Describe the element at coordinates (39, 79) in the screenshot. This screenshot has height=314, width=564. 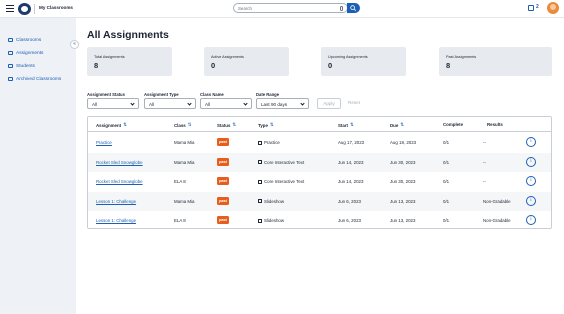
I see `sidebar-item-label: Archived Classrooms` at that location.